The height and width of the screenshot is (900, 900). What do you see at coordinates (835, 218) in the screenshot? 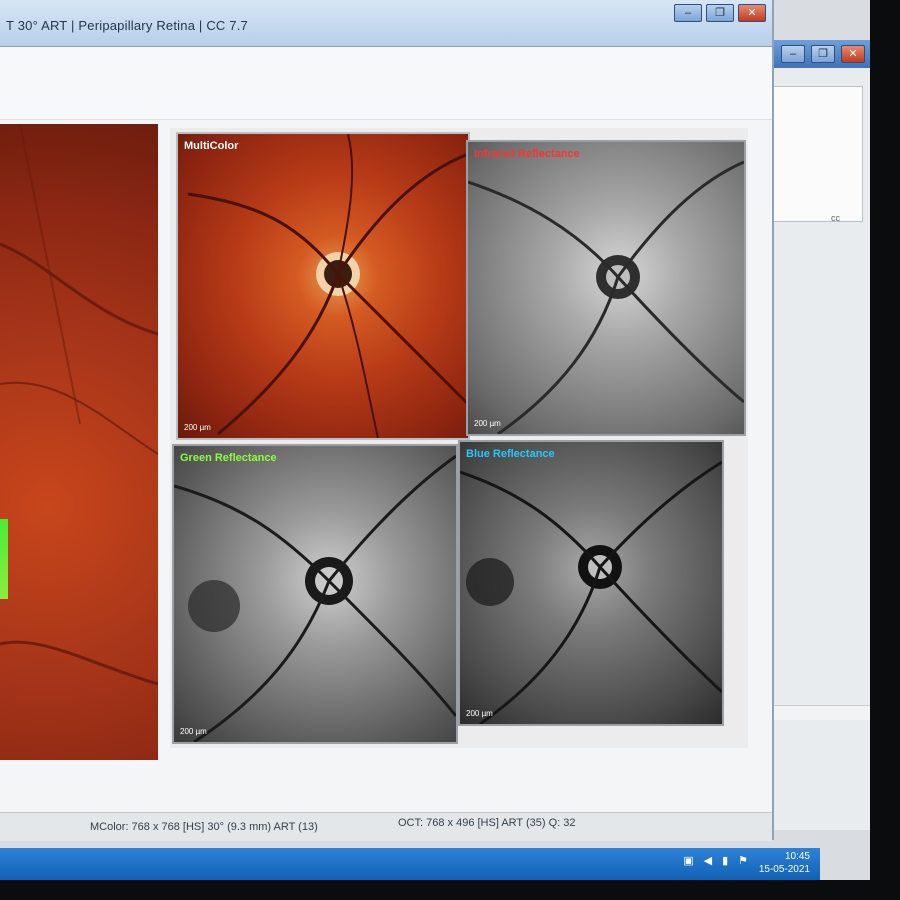
I see `background-tiny-label: cc` at bounding box center [835, 218].